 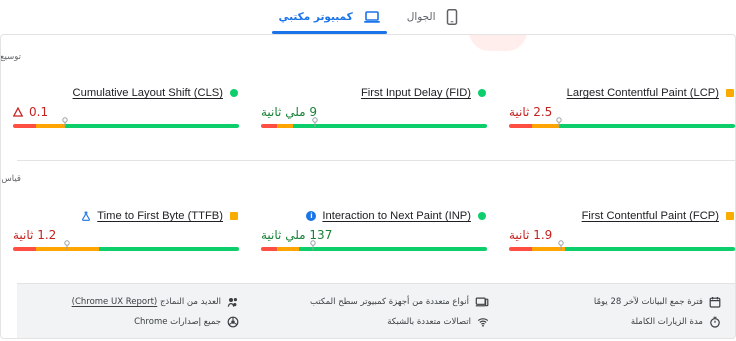 What do you see at coordinates (416, 93) in the screenshot?
I see `metric-link-fid: First Input Delay (FID)` at bounding box center [416, 93].